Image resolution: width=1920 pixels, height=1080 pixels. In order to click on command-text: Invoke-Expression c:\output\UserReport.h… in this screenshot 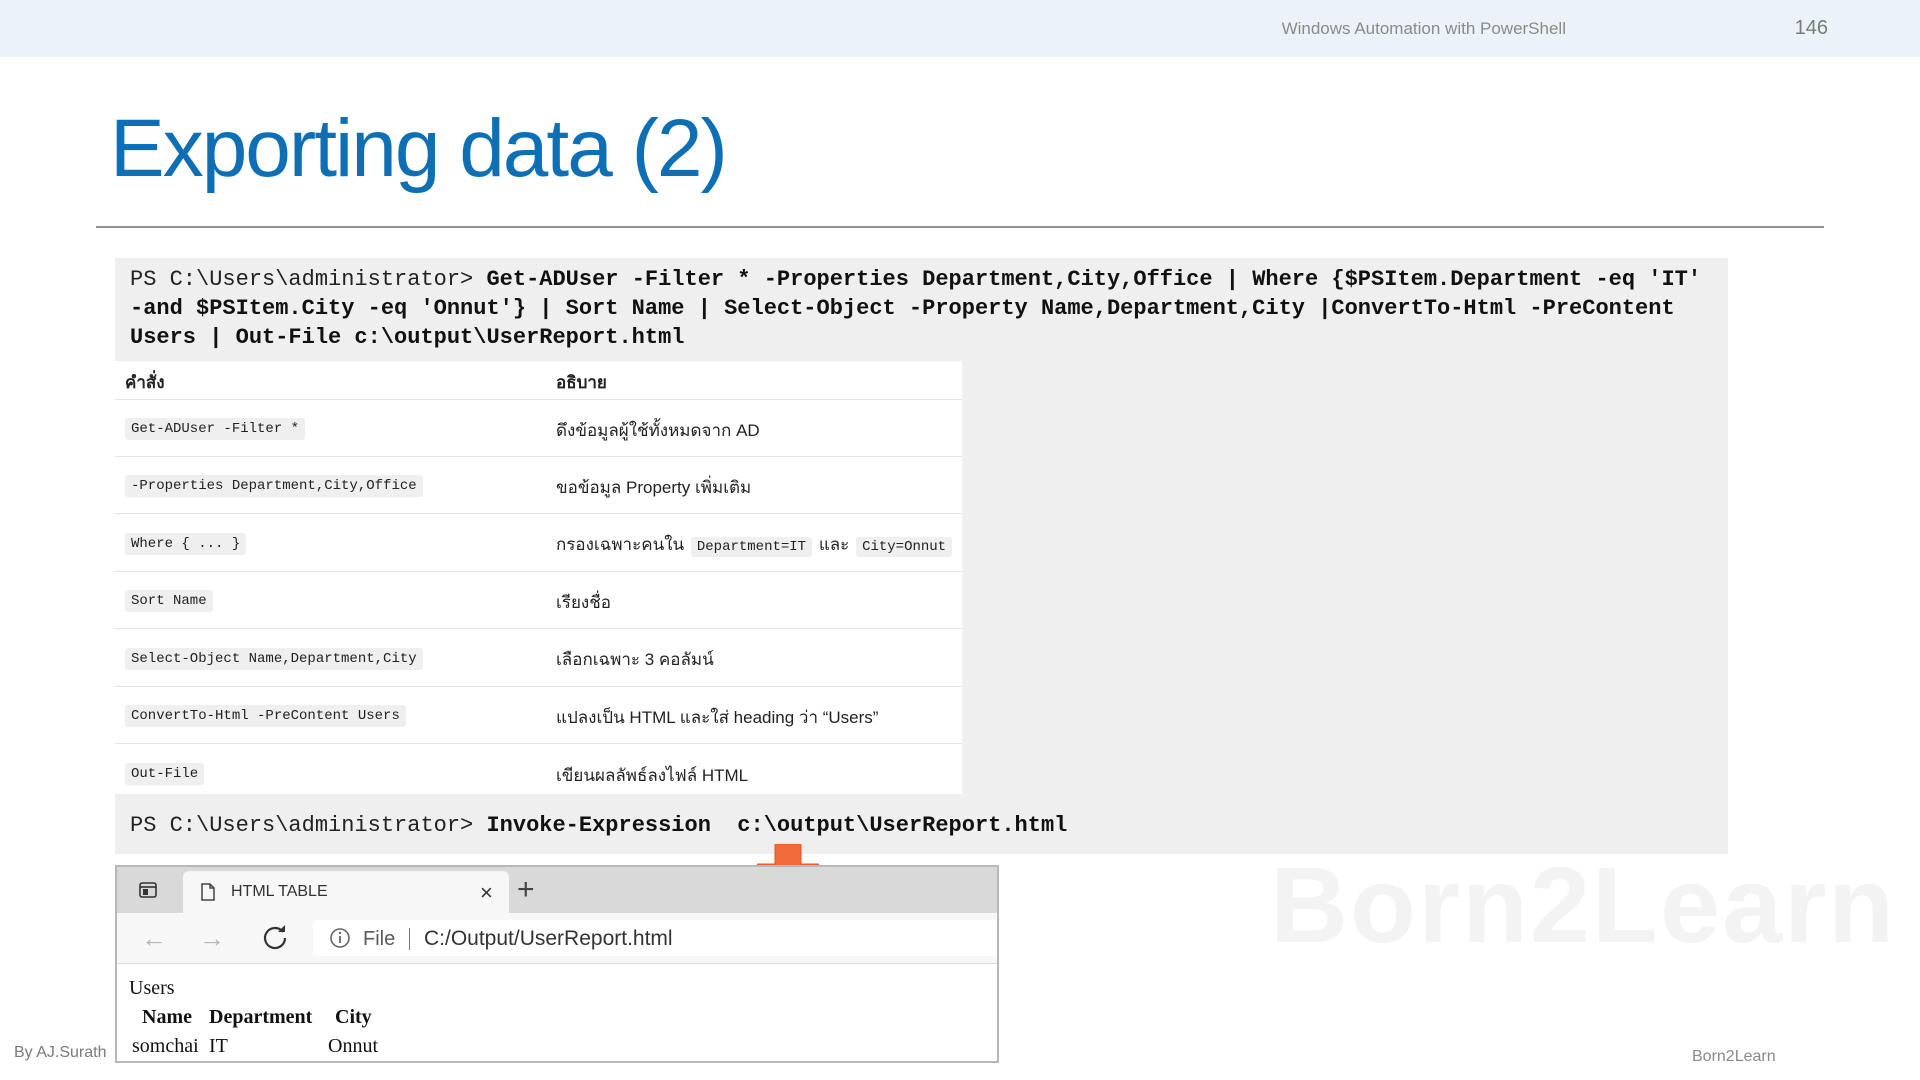, I will do `click(777, 825)`.